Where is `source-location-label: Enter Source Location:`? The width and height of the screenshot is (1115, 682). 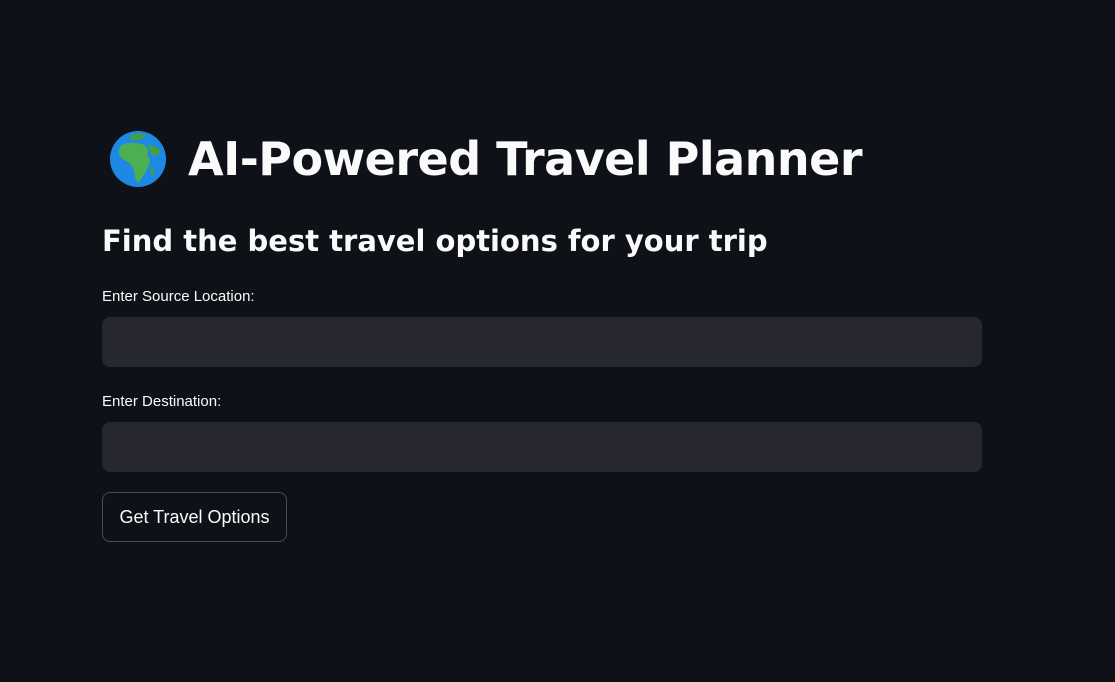
source-location-label: Enter Source Location: is located at coordinates (178, 296).